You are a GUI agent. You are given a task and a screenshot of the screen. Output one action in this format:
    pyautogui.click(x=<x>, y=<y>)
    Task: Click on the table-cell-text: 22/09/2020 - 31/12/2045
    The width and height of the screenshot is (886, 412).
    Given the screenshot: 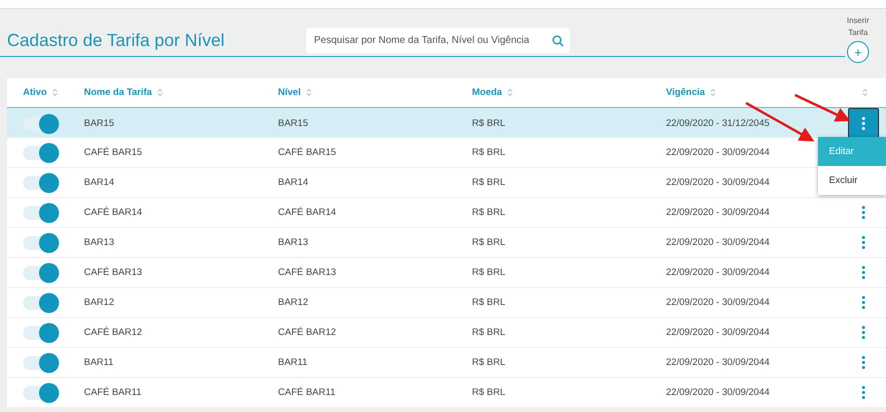 What is the action you would take?
    pyautogui.click(x=718, y=123)
    